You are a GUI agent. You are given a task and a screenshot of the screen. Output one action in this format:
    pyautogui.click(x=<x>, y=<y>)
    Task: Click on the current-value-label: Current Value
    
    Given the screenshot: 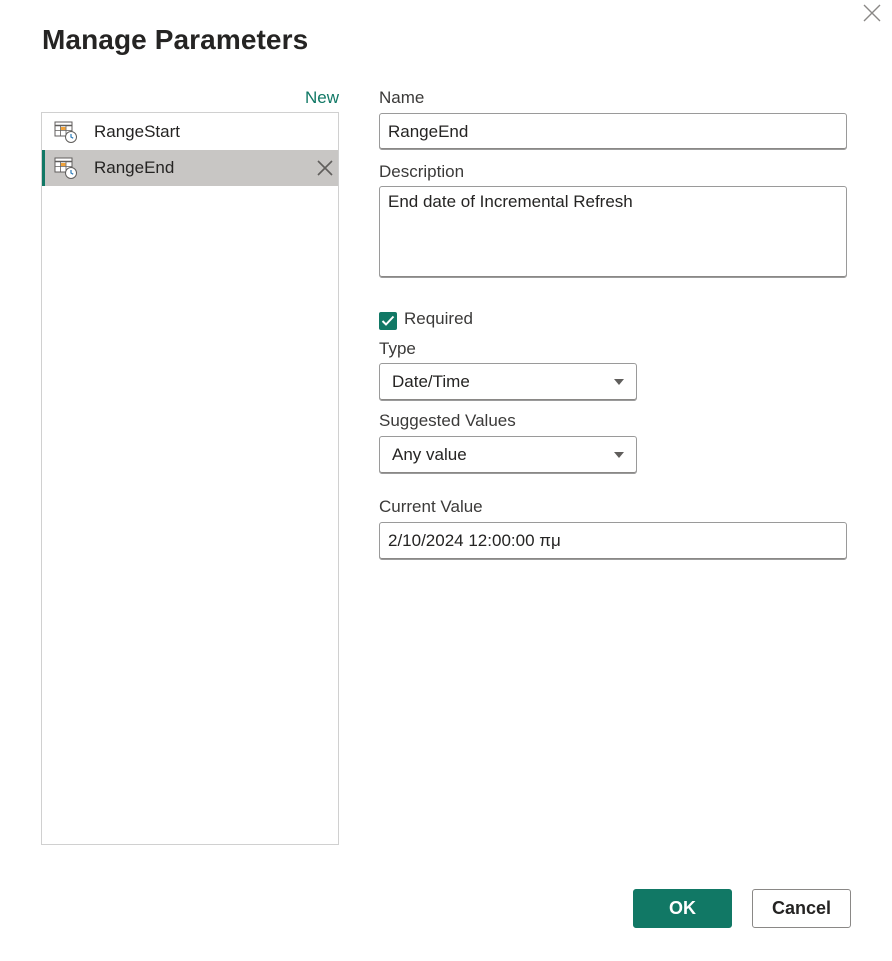 What is the action you would take?
    pyautogui.click(x=431, y=506)
    